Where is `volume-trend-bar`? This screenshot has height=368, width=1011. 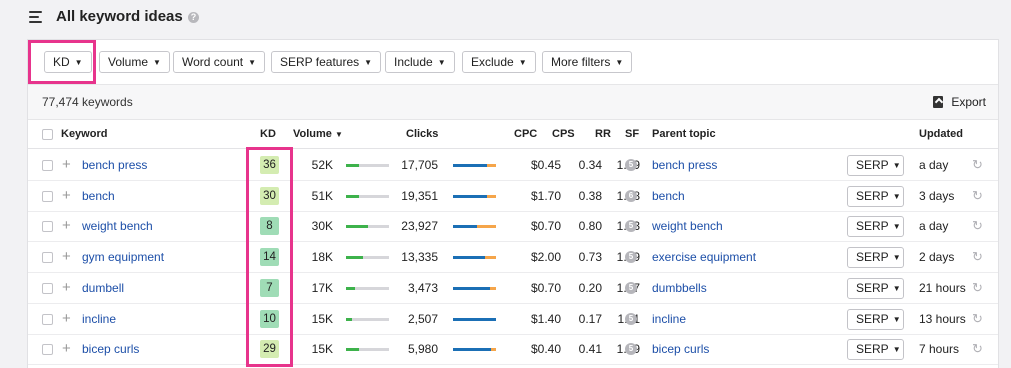
volume-trend-bar is located at coordinates (367, 258).